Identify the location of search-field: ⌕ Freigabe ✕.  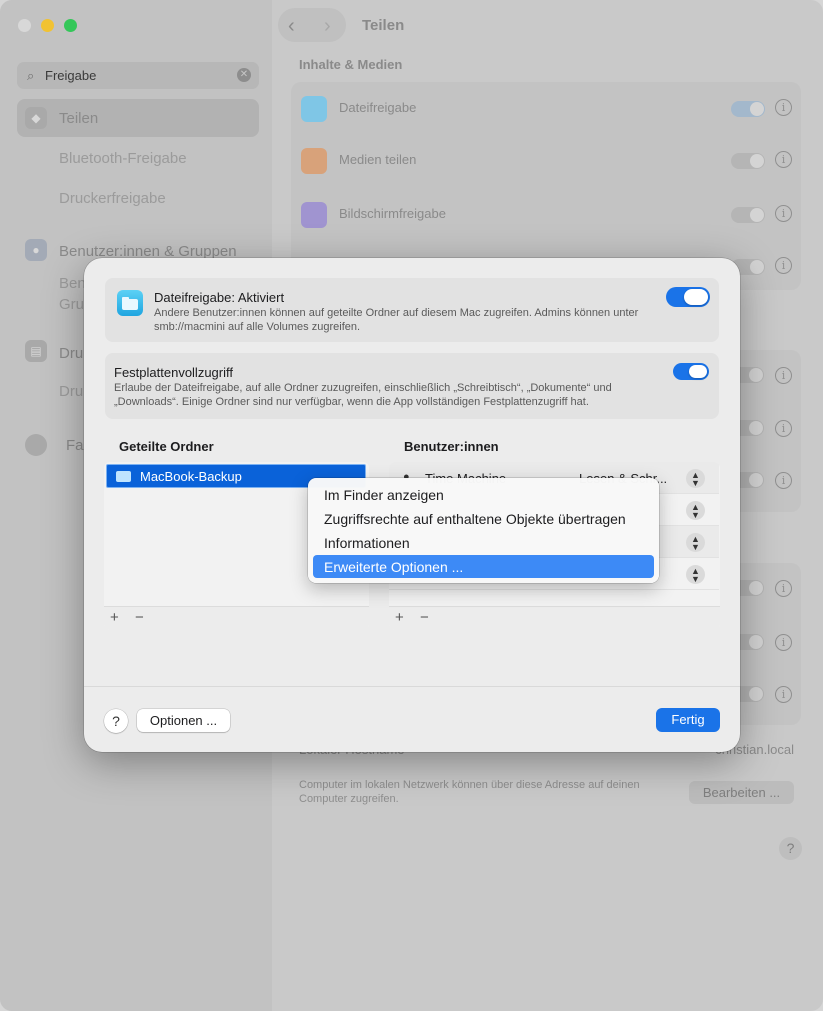
(138, 75).